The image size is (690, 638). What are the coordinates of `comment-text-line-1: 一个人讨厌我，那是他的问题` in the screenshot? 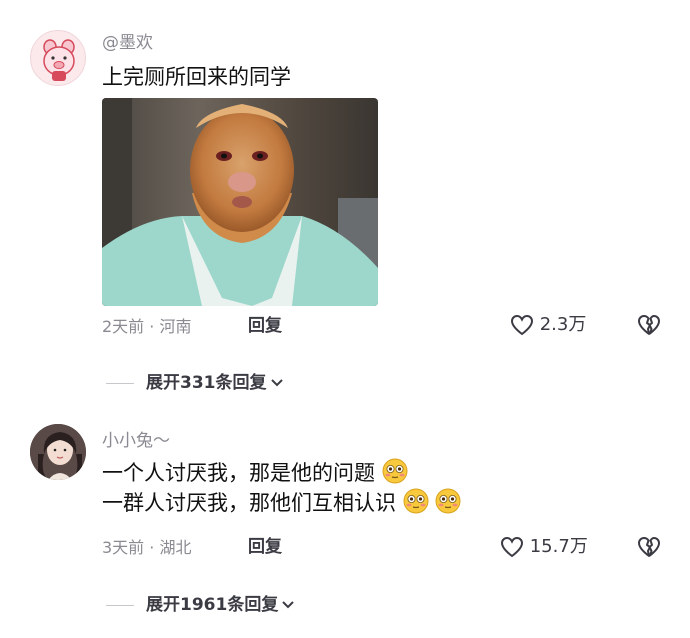 It's located at (238, 473).